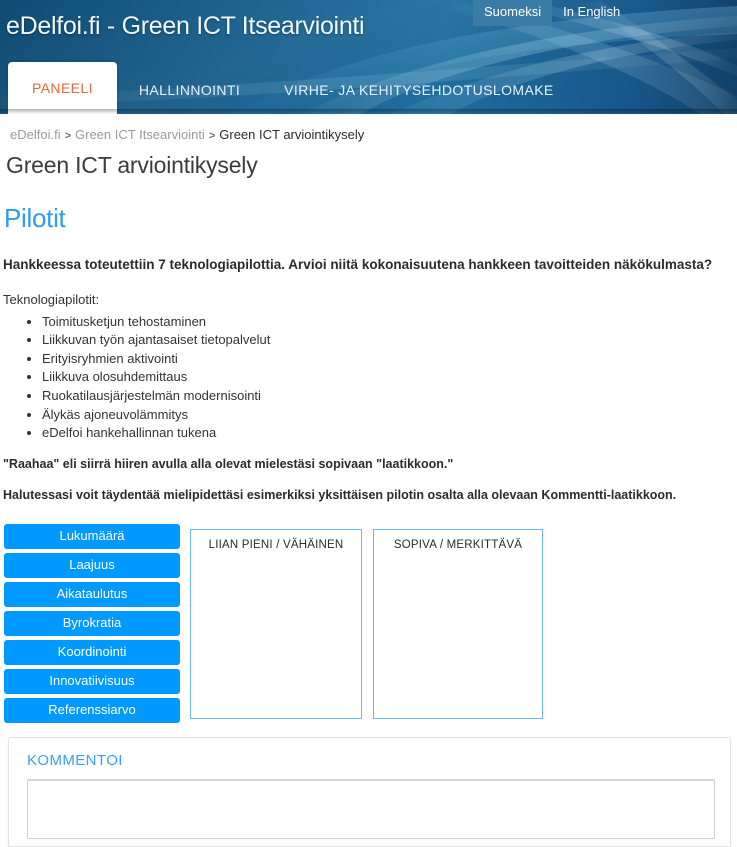 This screenshot has width=737, height=847. Describe the element at coordinates (419, 91) in the screenshot. I see `nav-tab-virhe-ja-kehitysehdotuslomake: VIRHE- JA KEHITYSEHDOTUSLOMAKE` at that location.